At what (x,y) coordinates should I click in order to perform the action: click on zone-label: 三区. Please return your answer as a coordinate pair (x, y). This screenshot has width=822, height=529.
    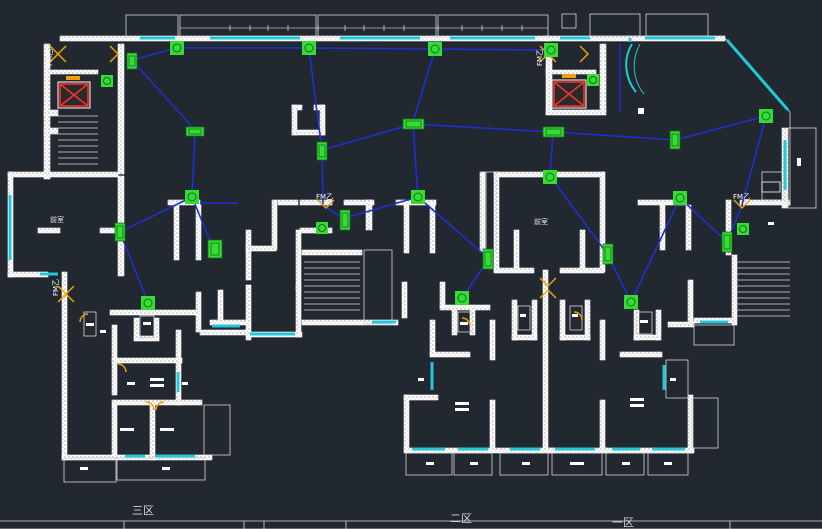
    Looking at the image, I should click on (143, 510).